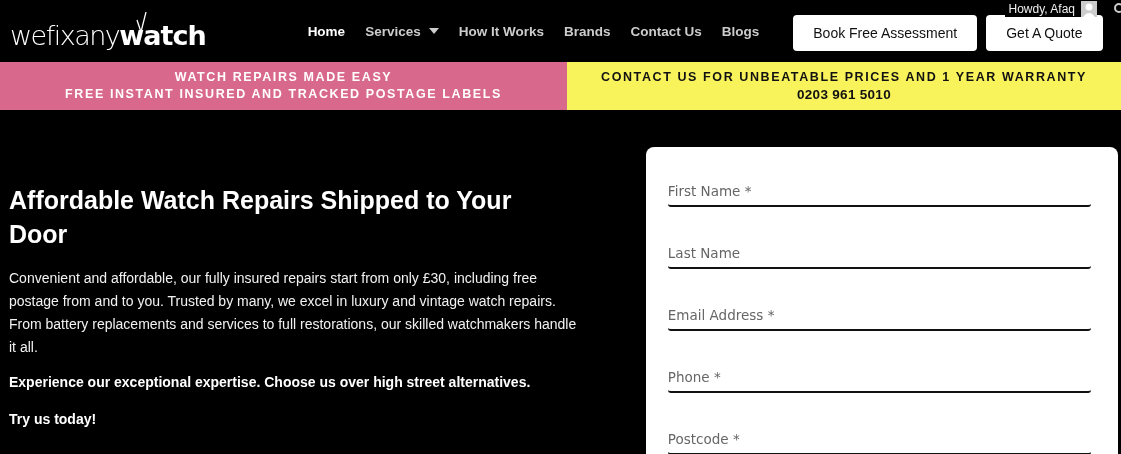 The image size is (1121, 454). Describe the element at coordinates (666, 31) in the screenshot. I see `nav-link: Contact Us` at that location.